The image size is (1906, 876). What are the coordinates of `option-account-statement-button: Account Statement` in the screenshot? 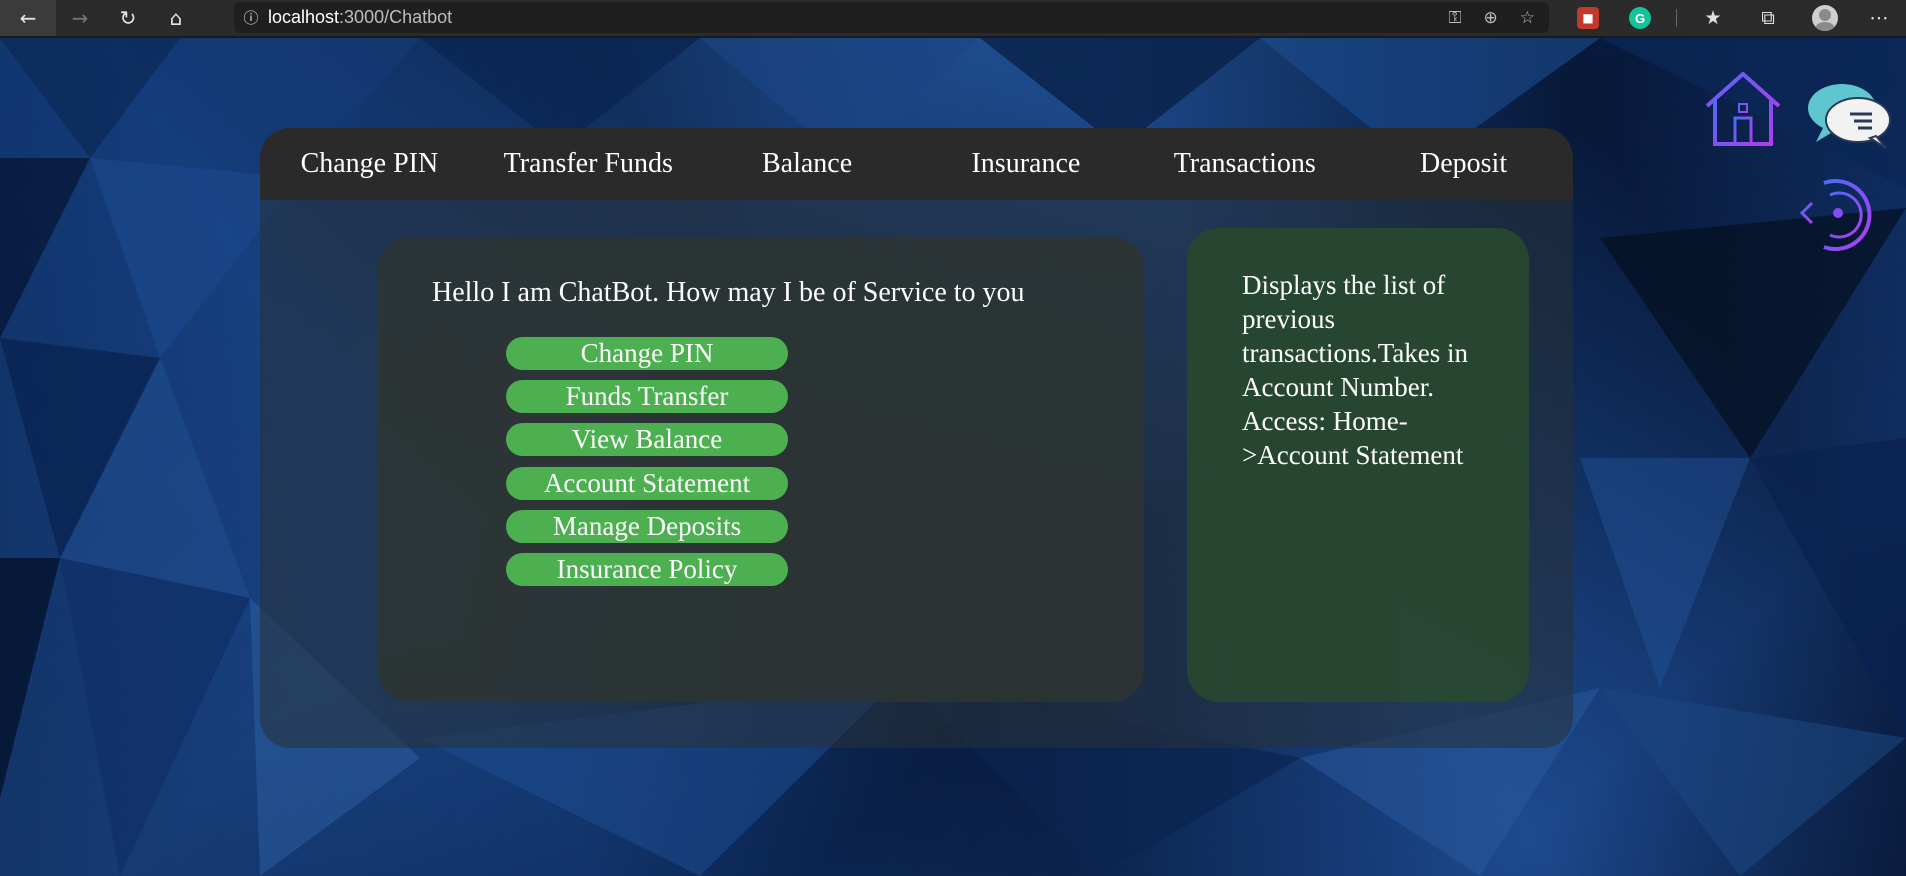 It's located at (647, 483).